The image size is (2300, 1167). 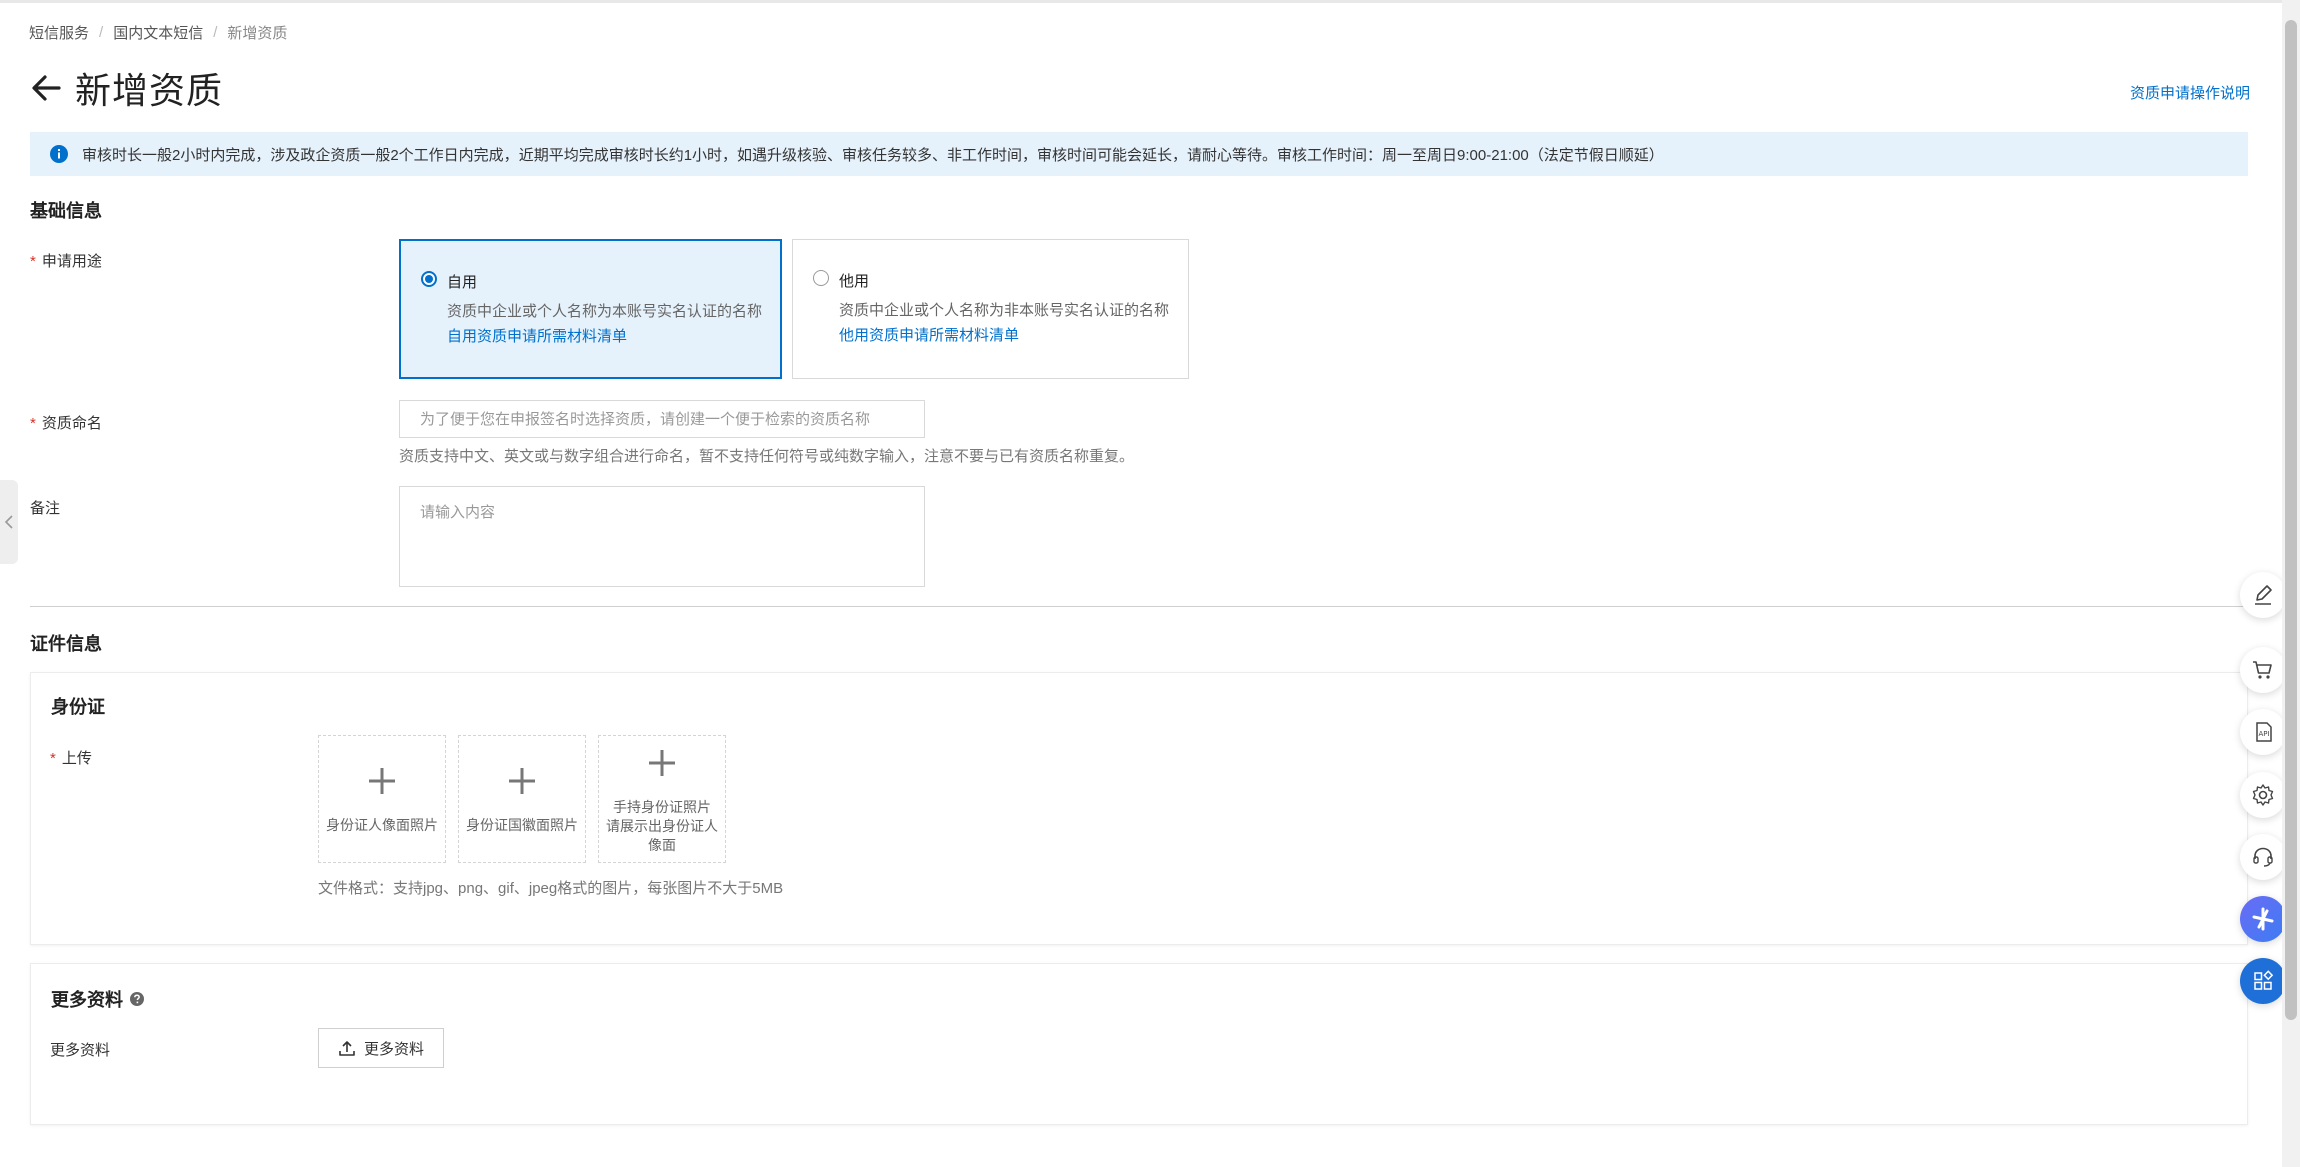 I want to click on help-question-icon, so click(x=137, y=999).